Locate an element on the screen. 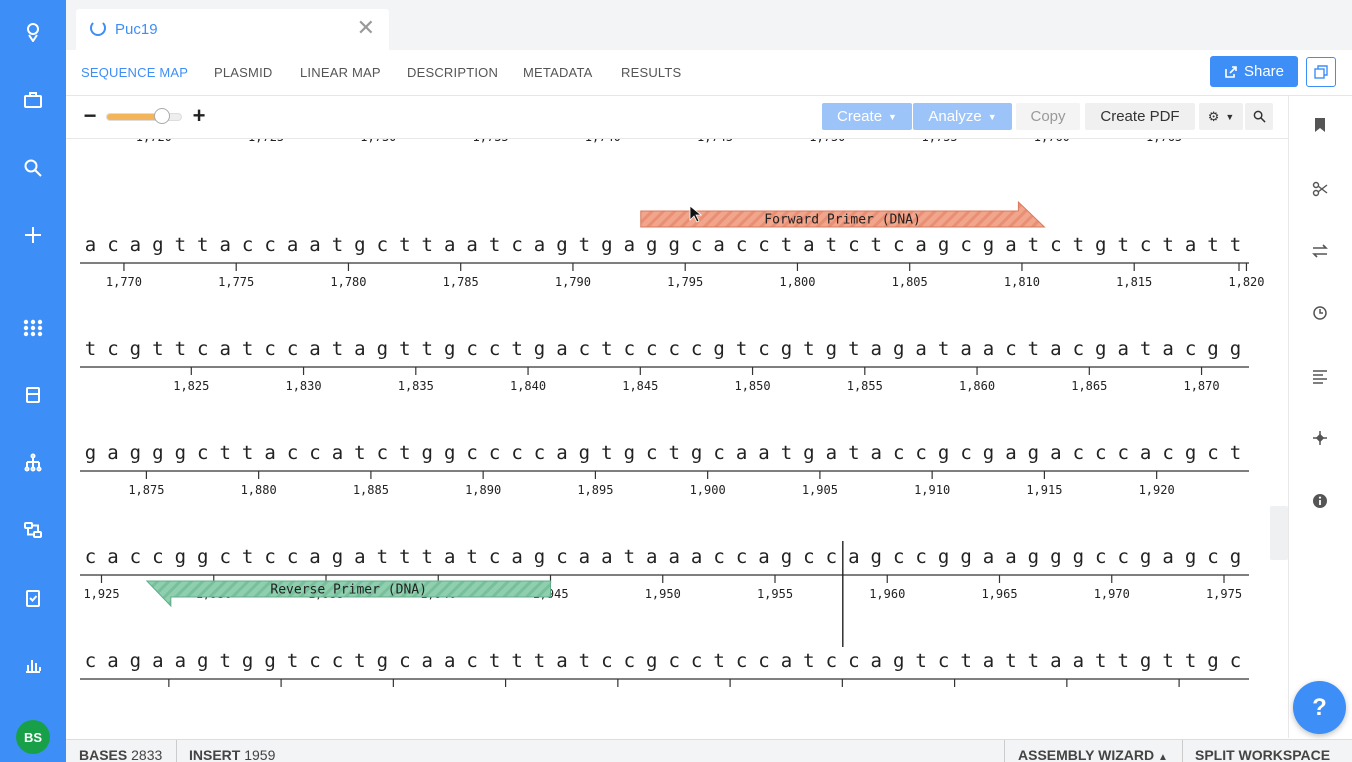 The image size is (1352, 762). tab-results: RESULTS is located at coordinates (651, 72).